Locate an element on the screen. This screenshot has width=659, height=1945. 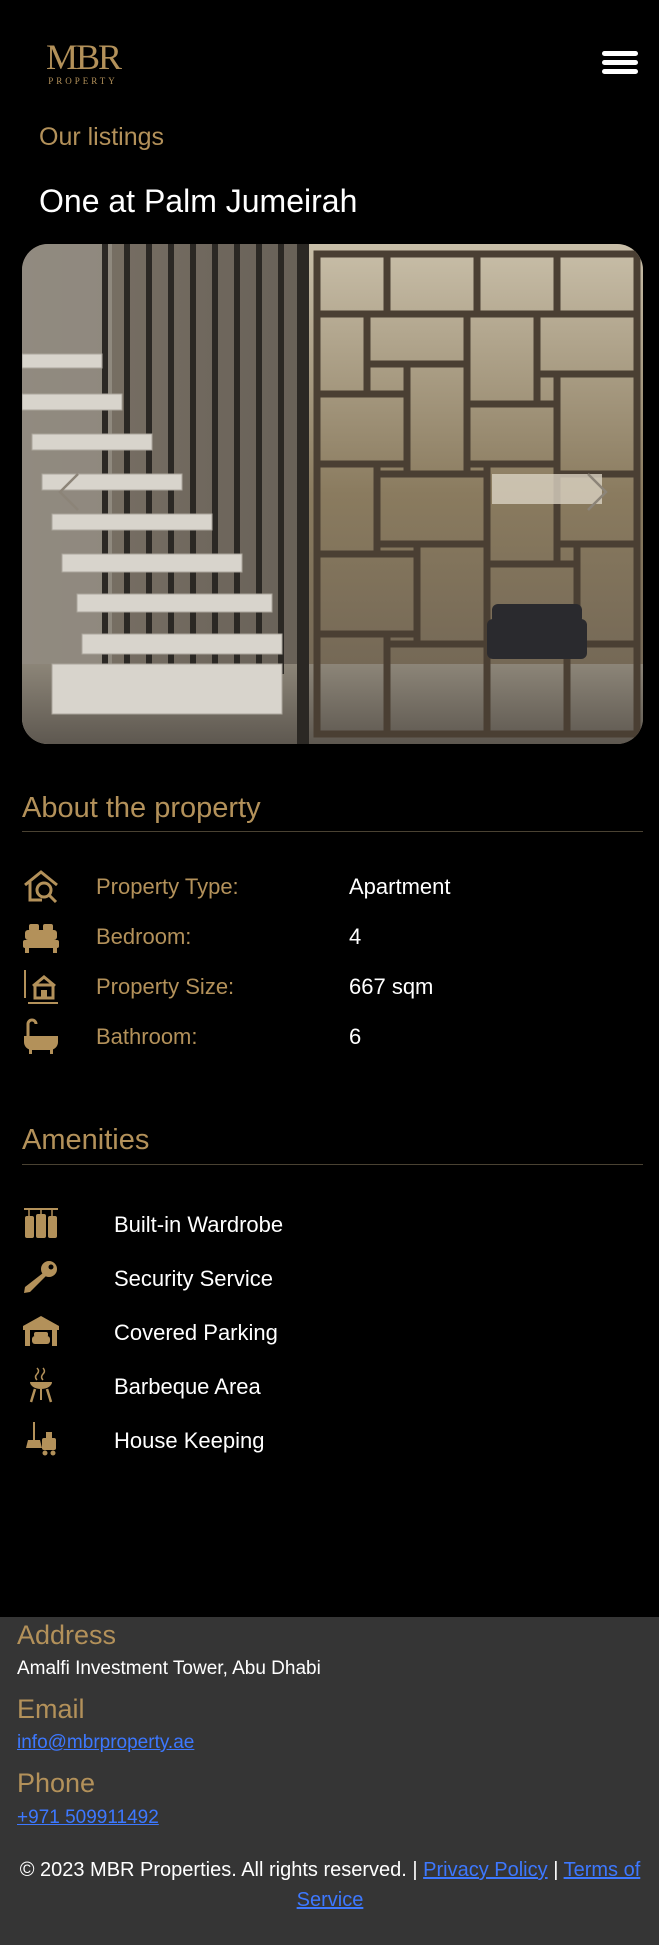
spec-label: Property Size: is located at coordinates (165, 986).